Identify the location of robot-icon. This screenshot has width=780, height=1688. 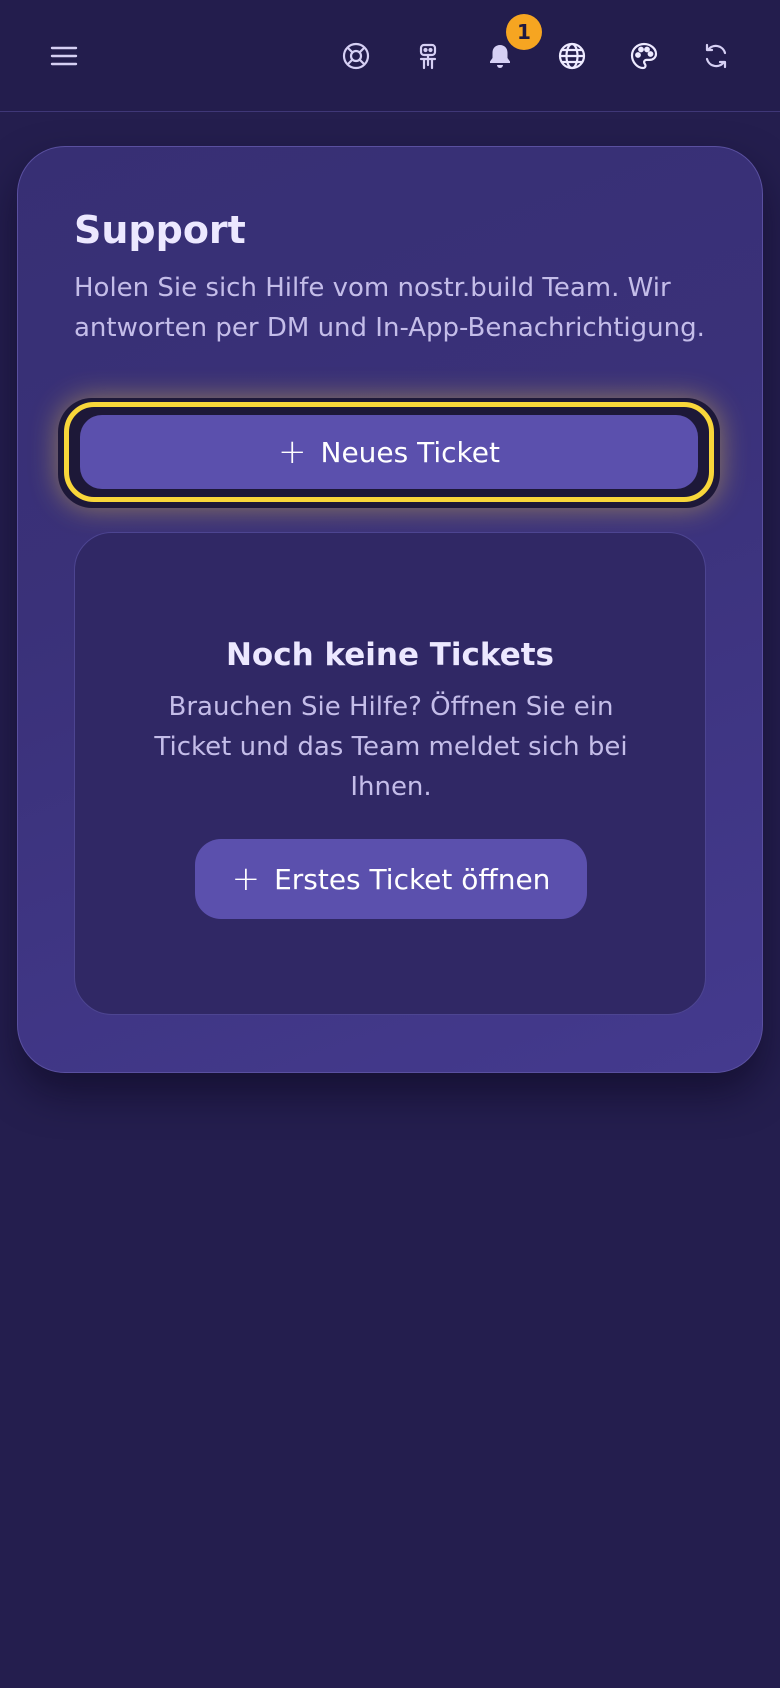
(428, 56).